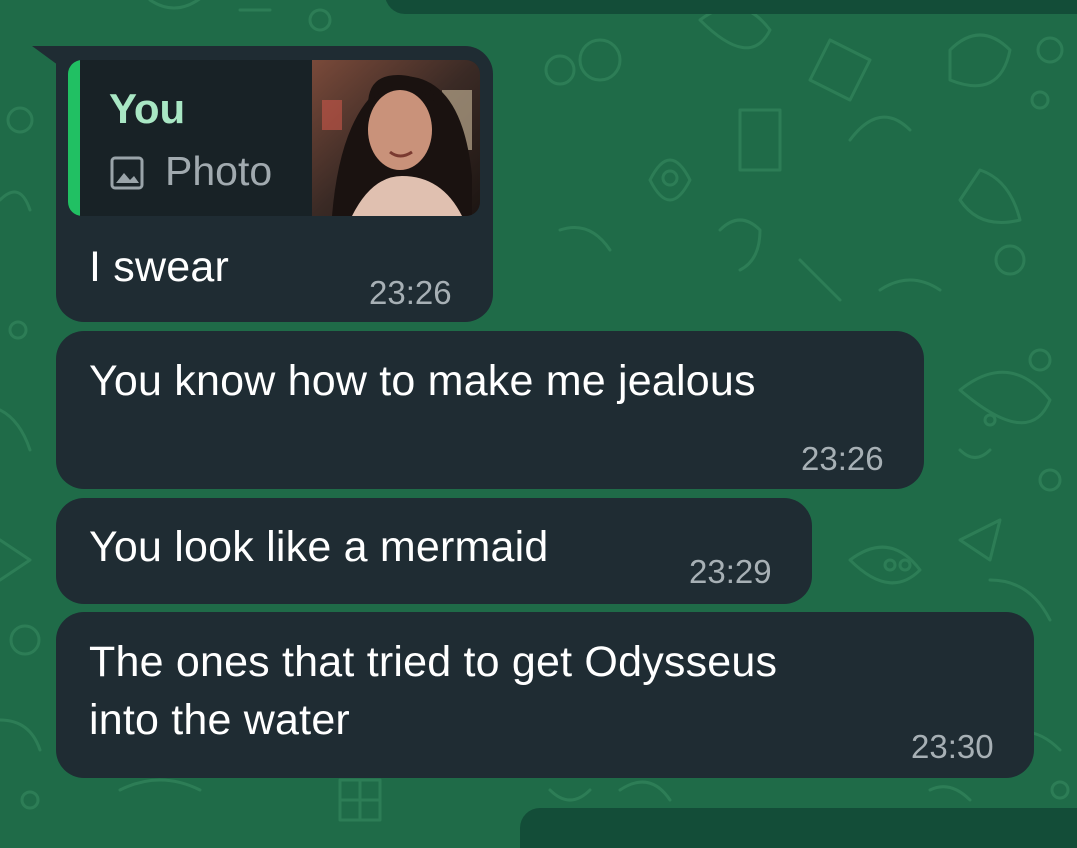 The width and height of the screenshot is (1077, 848). Describe the element at coordinates (798, 828) in the screenshot. I see `next-message-edge` at that location.